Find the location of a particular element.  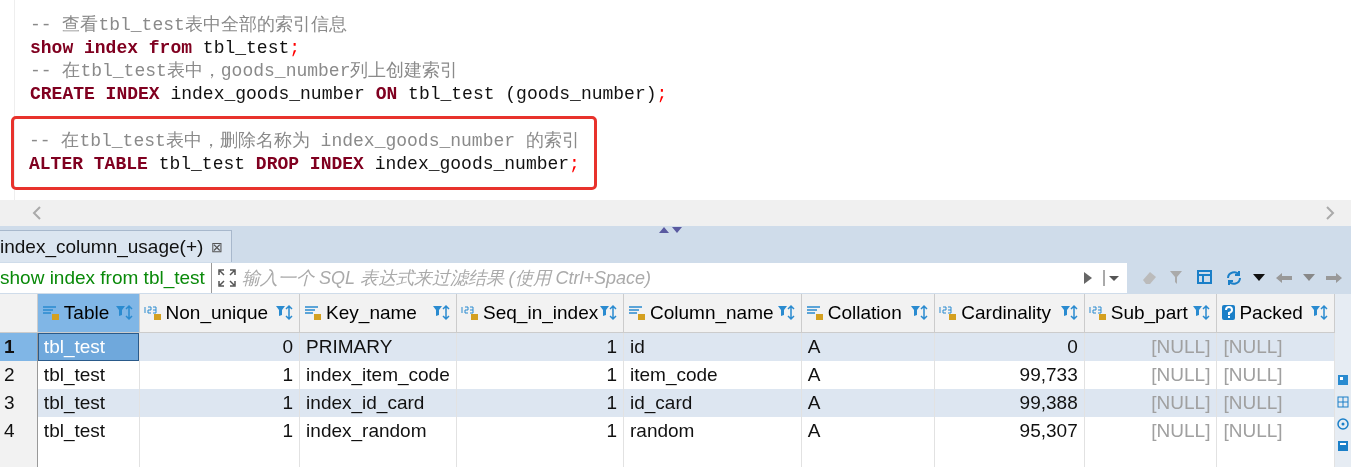

table-cell: id_card is located at coordinates (712, 403).